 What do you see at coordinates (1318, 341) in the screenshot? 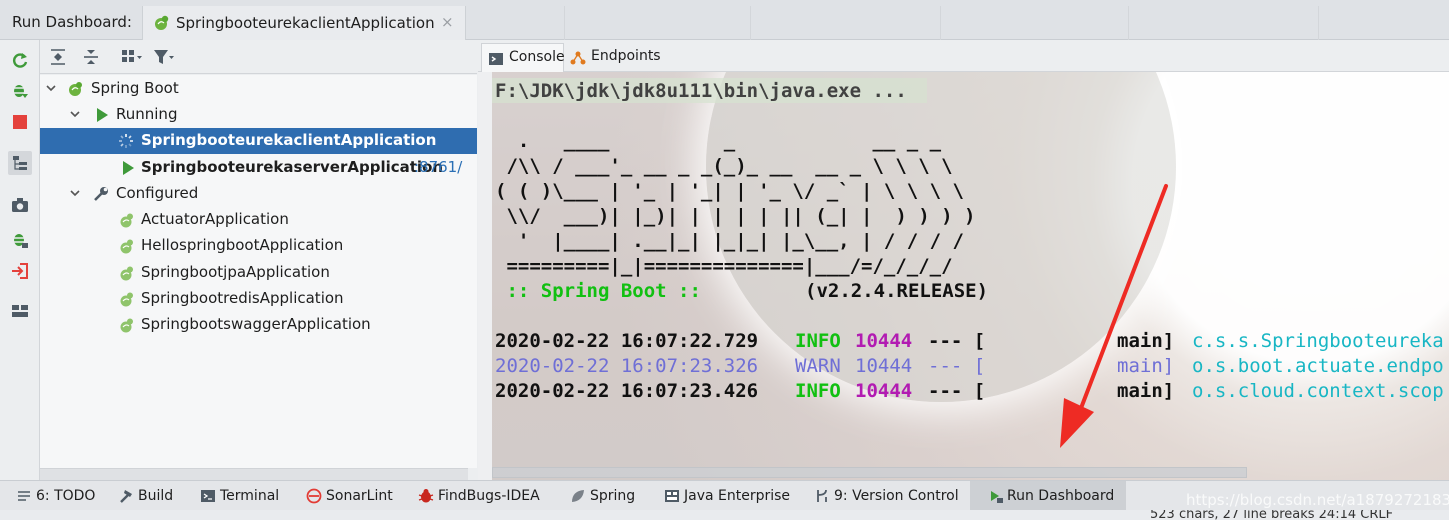
I see `log-logger: c.s.s.Springbooteureka` at bounding box center [1318, 341].